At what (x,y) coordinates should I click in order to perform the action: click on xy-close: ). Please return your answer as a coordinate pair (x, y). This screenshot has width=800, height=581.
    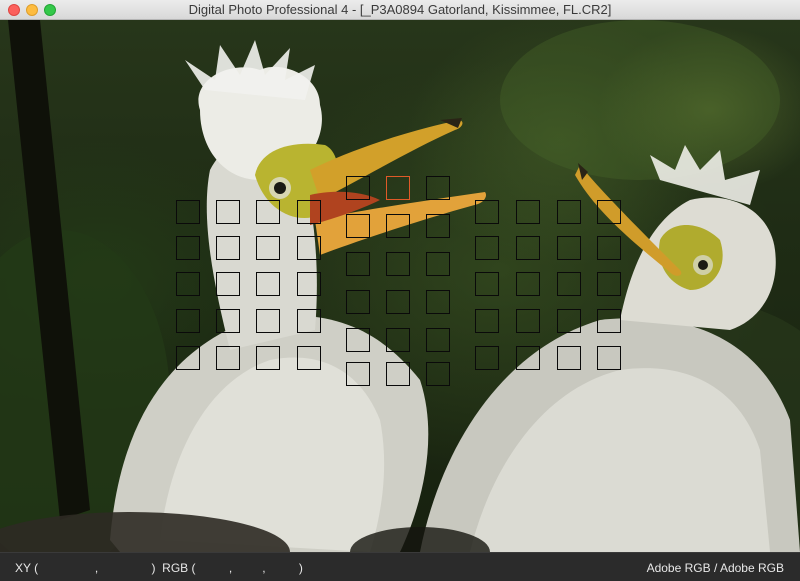
    Looking at the image, I should click on (153, 568).